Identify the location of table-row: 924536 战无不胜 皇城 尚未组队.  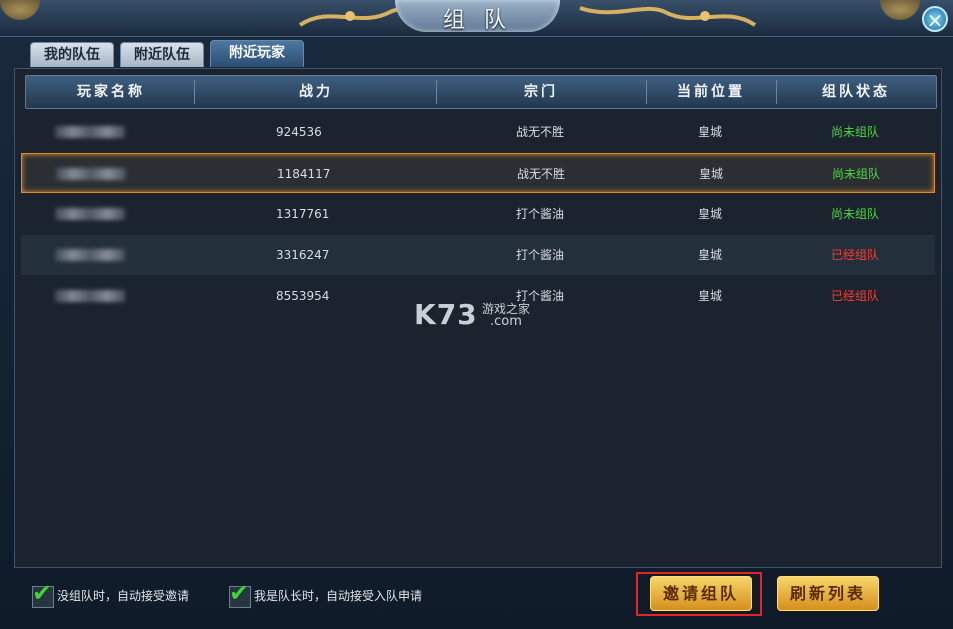
(478, 132).